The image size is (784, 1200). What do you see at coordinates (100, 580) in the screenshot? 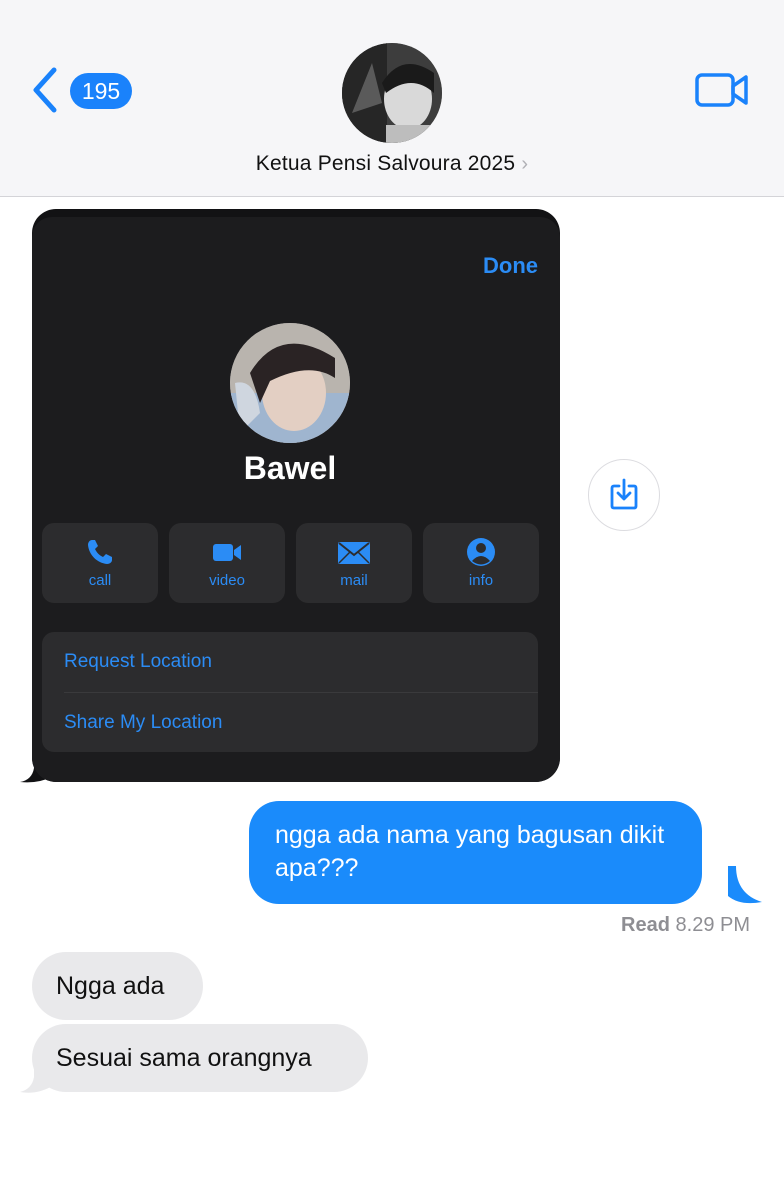
I see `call-label: call` at bounding box center [100, 580].